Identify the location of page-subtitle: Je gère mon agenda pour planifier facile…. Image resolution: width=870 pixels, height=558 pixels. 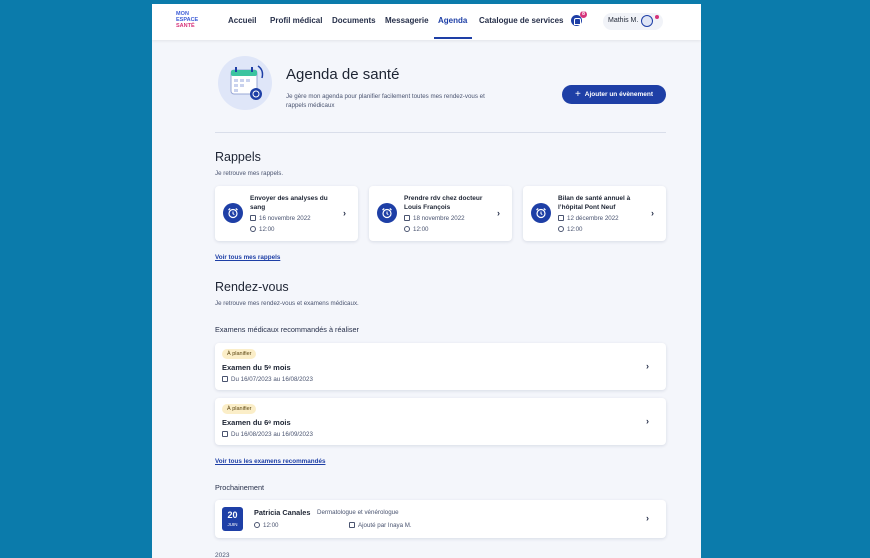
(385, 101).